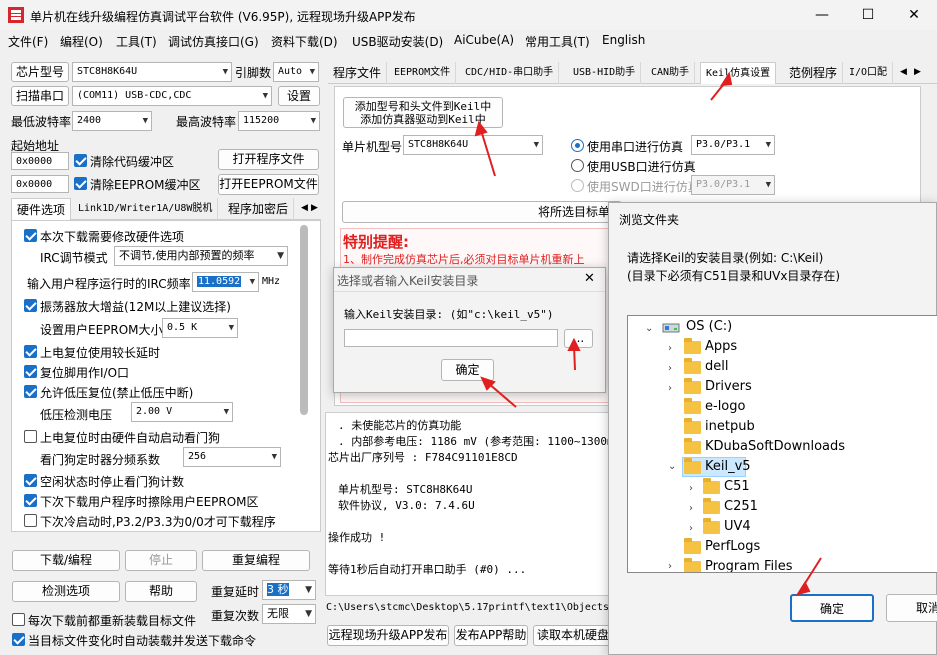 The height and width of the screenshot is (655, 937). I want to click on low-volt-select: 2.00 V ▼, so click(182, 412).